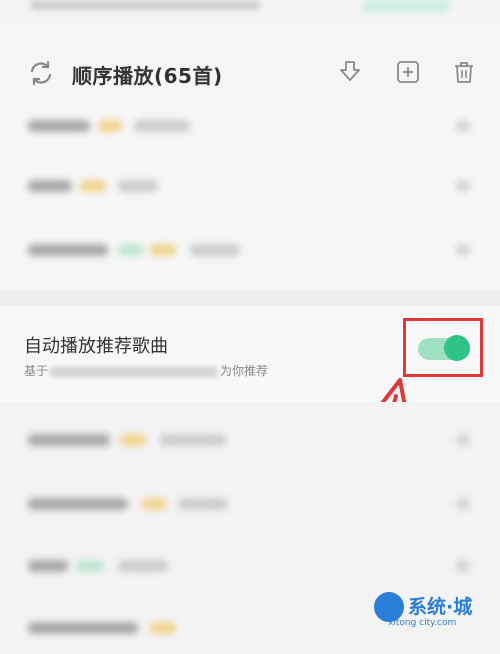  What do you see at coordinates (422, 623) in the screenshot?
I see `watermark-url: xitong city.com` at bounding box center [422, 623].